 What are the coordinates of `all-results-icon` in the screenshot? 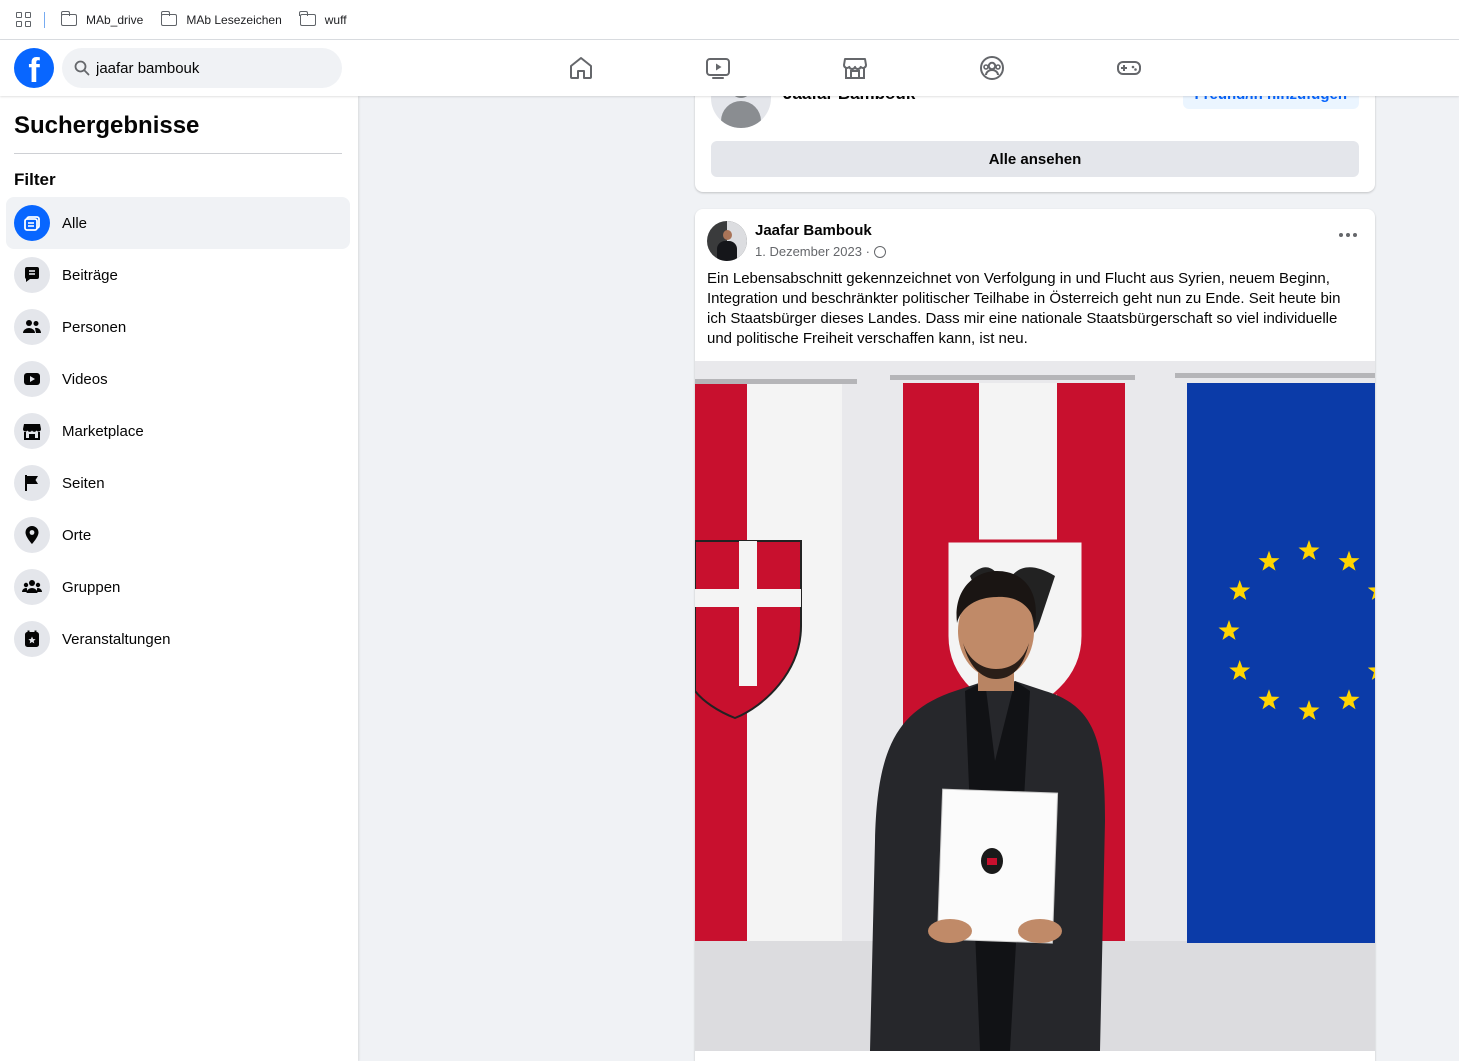 It's located at (32, 223).